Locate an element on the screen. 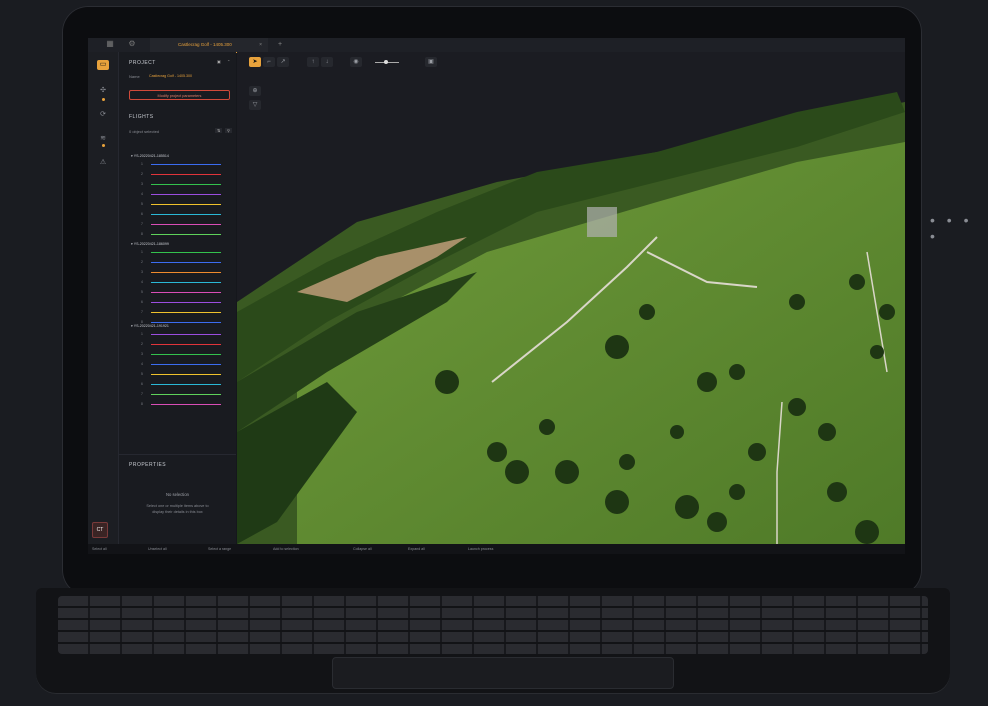 This screenshot has height=706, width=988. trackpad is located at coordinates (503, 673).